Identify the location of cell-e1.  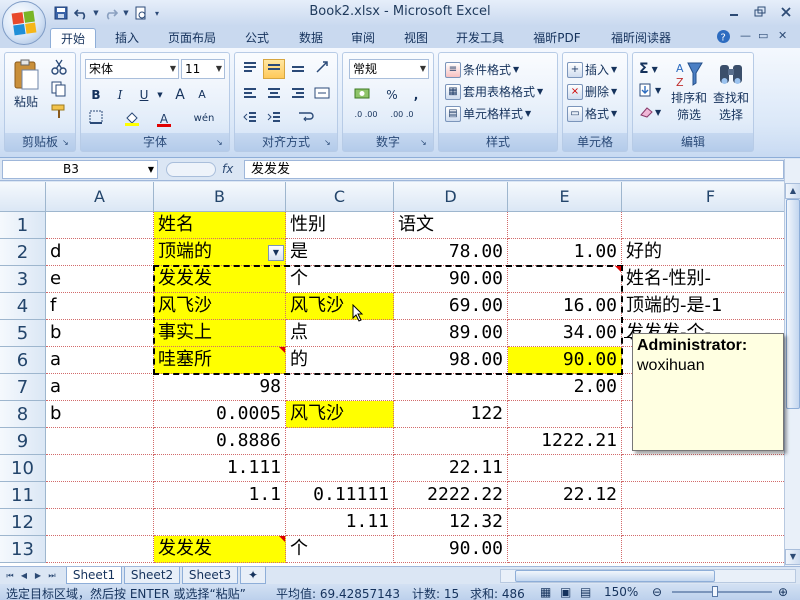
(565, 225).